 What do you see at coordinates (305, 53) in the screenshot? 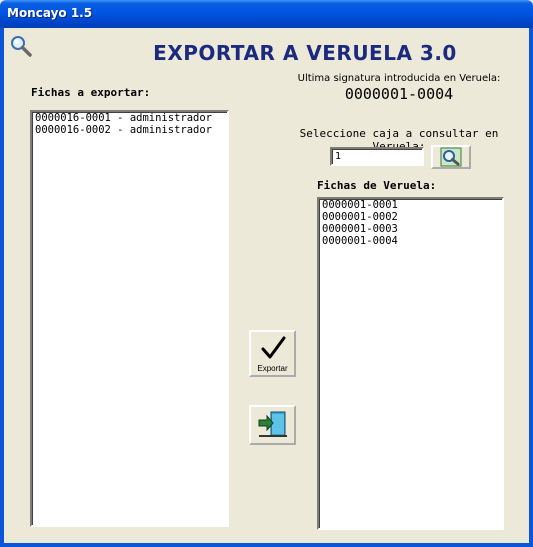
I see `page-title: EXPORTAR A VERUELA 3.0` at bounding box center [305, 53].